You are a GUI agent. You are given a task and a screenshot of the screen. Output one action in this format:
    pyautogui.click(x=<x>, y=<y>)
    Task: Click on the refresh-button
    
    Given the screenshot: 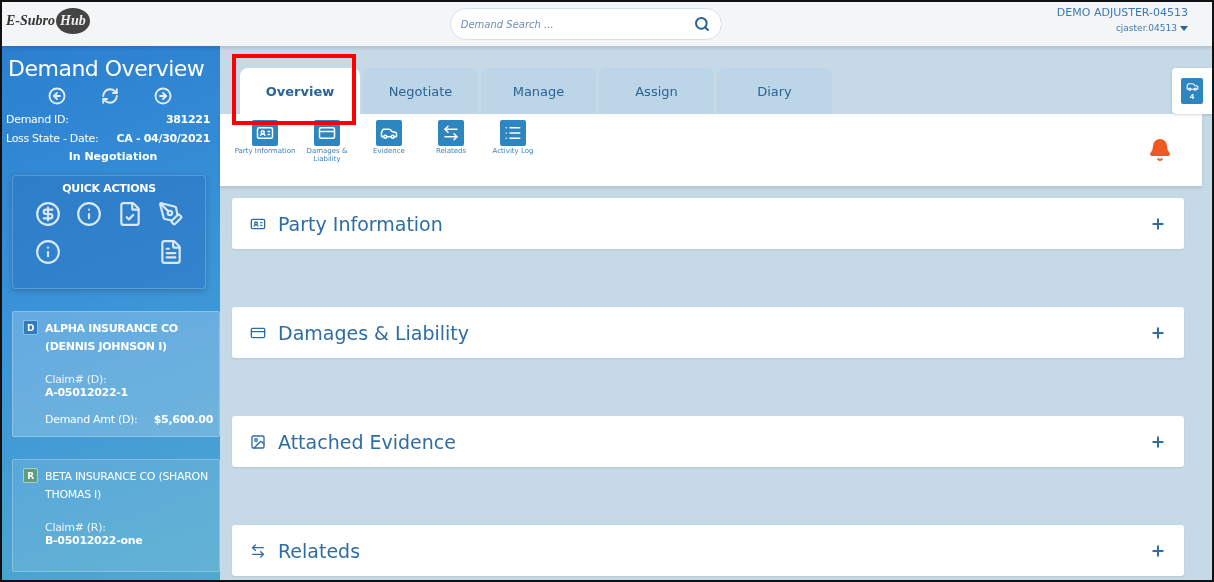 What is the action you would take?
    pyautogui.click(x=110, y=96)
    